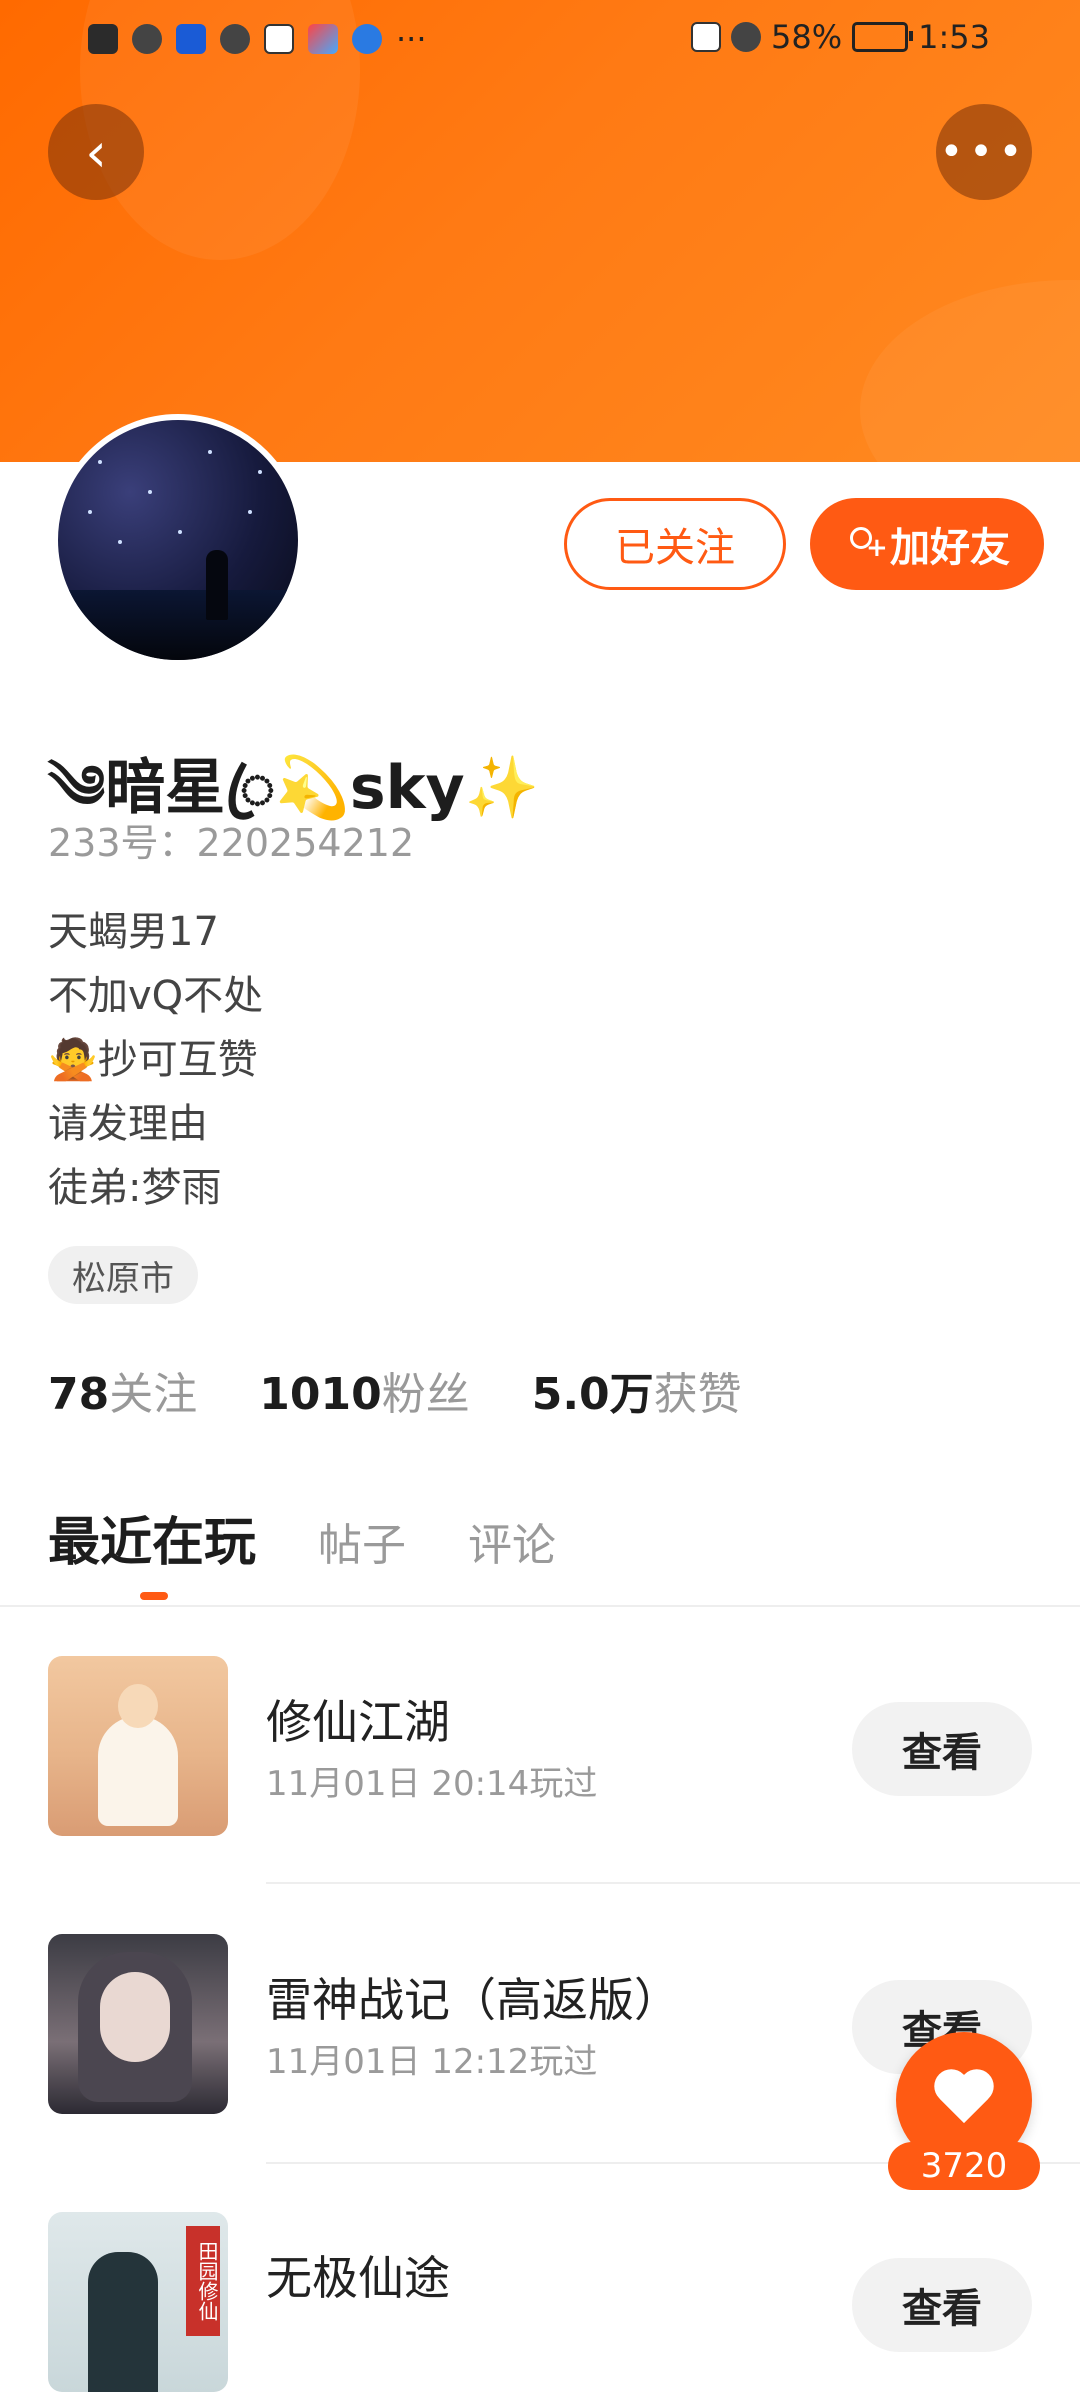  What do you see at coordinates (362, 1541) in the screenshot?
I see `tab-posts: 帖子` at bounding box center [362, 1541].